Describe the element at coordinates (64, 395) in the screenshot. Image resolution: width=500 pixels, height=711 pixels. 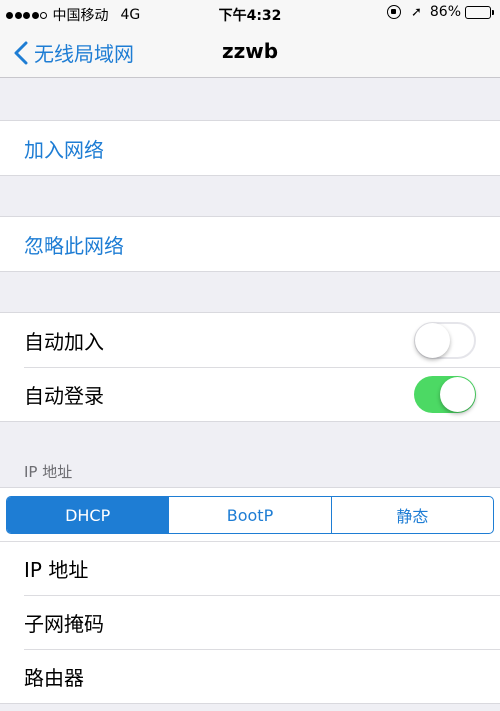
I see `auto-login-label: 自动登录` at that location.